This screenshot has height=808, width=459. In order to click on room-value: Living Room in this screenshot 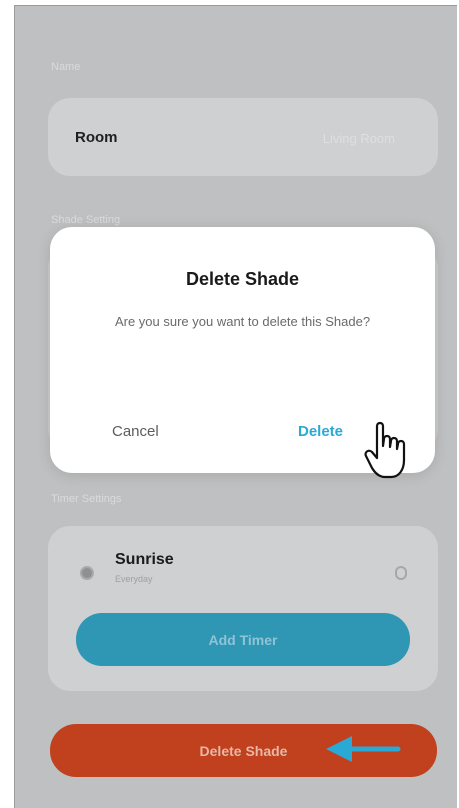, I will do `click(358, 138)`.